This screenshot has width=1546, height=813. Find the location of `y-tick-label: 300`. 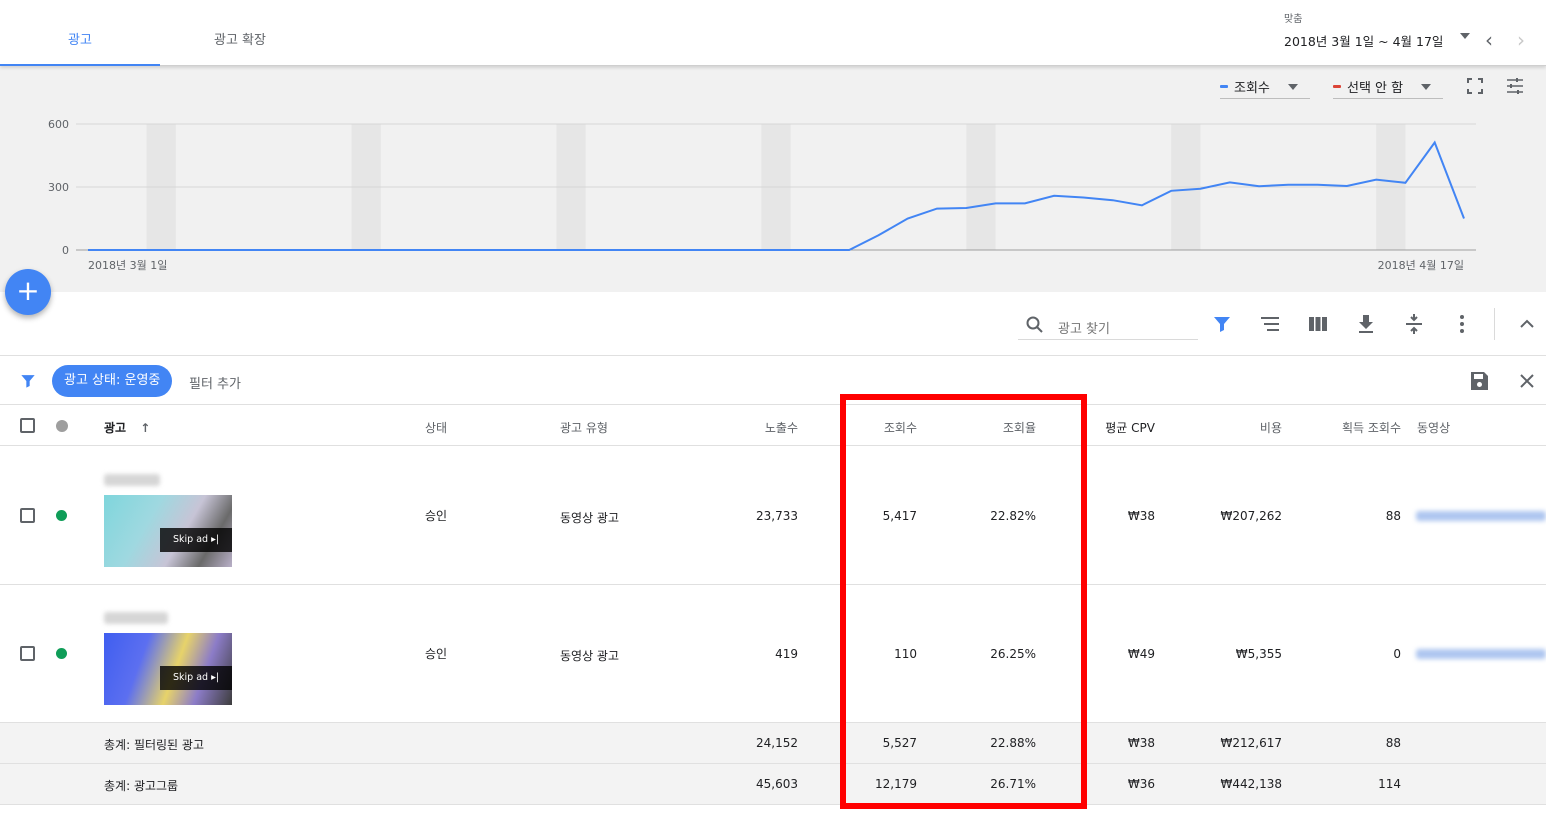

y-tick-label: 300 is located at coordinates (58, 187).